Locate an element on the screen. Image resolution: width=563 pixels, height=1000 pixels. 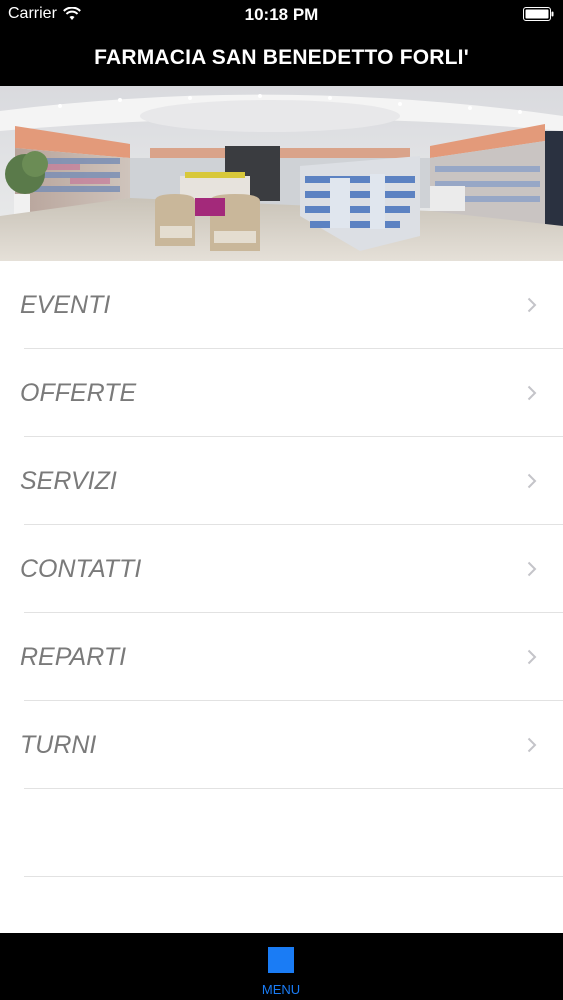
menu-item-offerte: OFFERTE is located at coordinates (281, 393).